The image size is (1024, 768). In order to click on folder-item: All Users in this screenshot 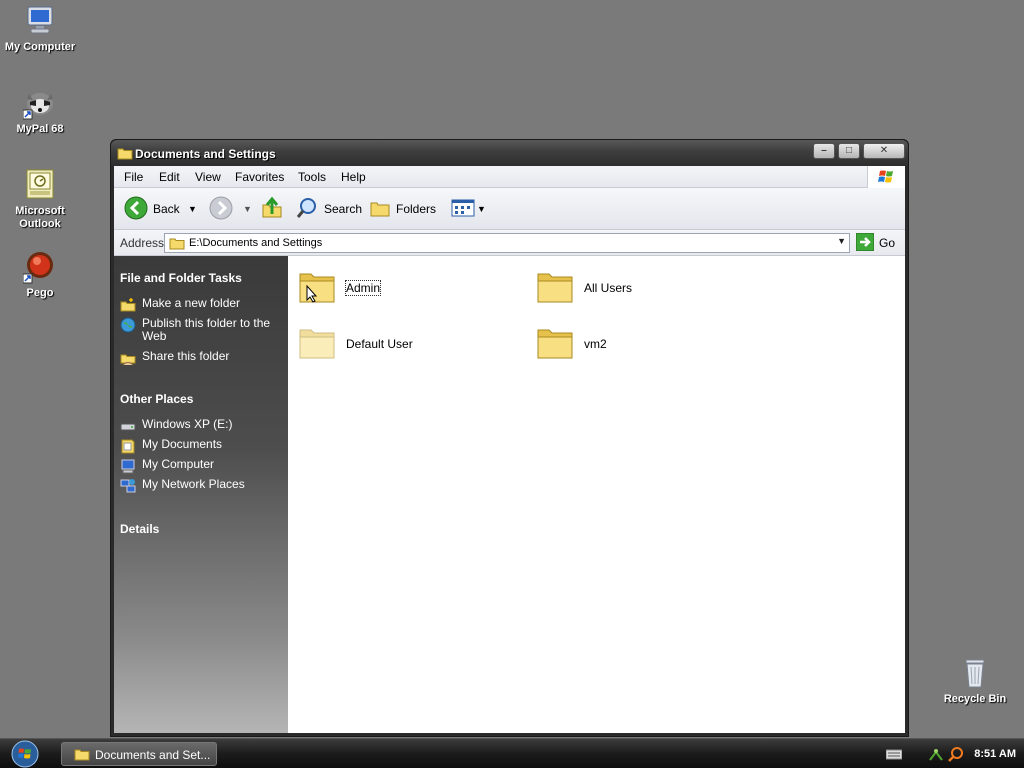, I will do `click(584, 287)`.